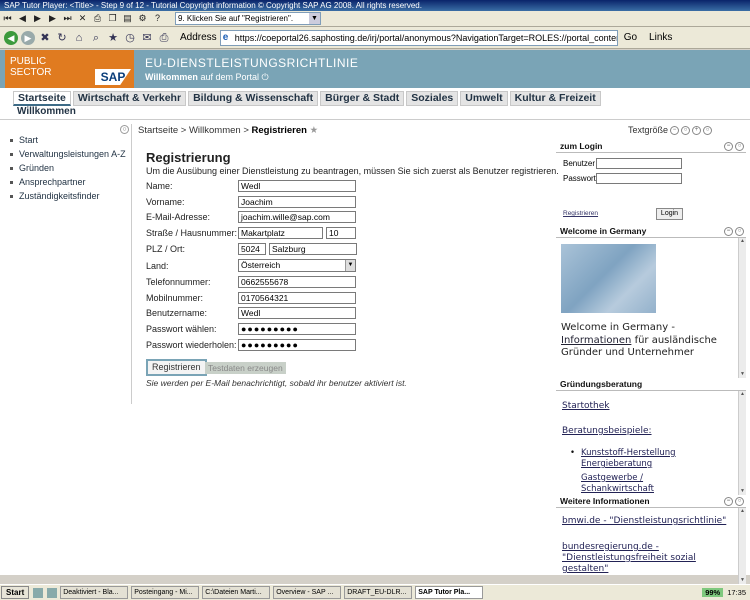  What do you see at coordinates (742, 308) in the screenshot?
I see `welcome-scrollbar: ▲ ▼` at bounding box center [742, 308].